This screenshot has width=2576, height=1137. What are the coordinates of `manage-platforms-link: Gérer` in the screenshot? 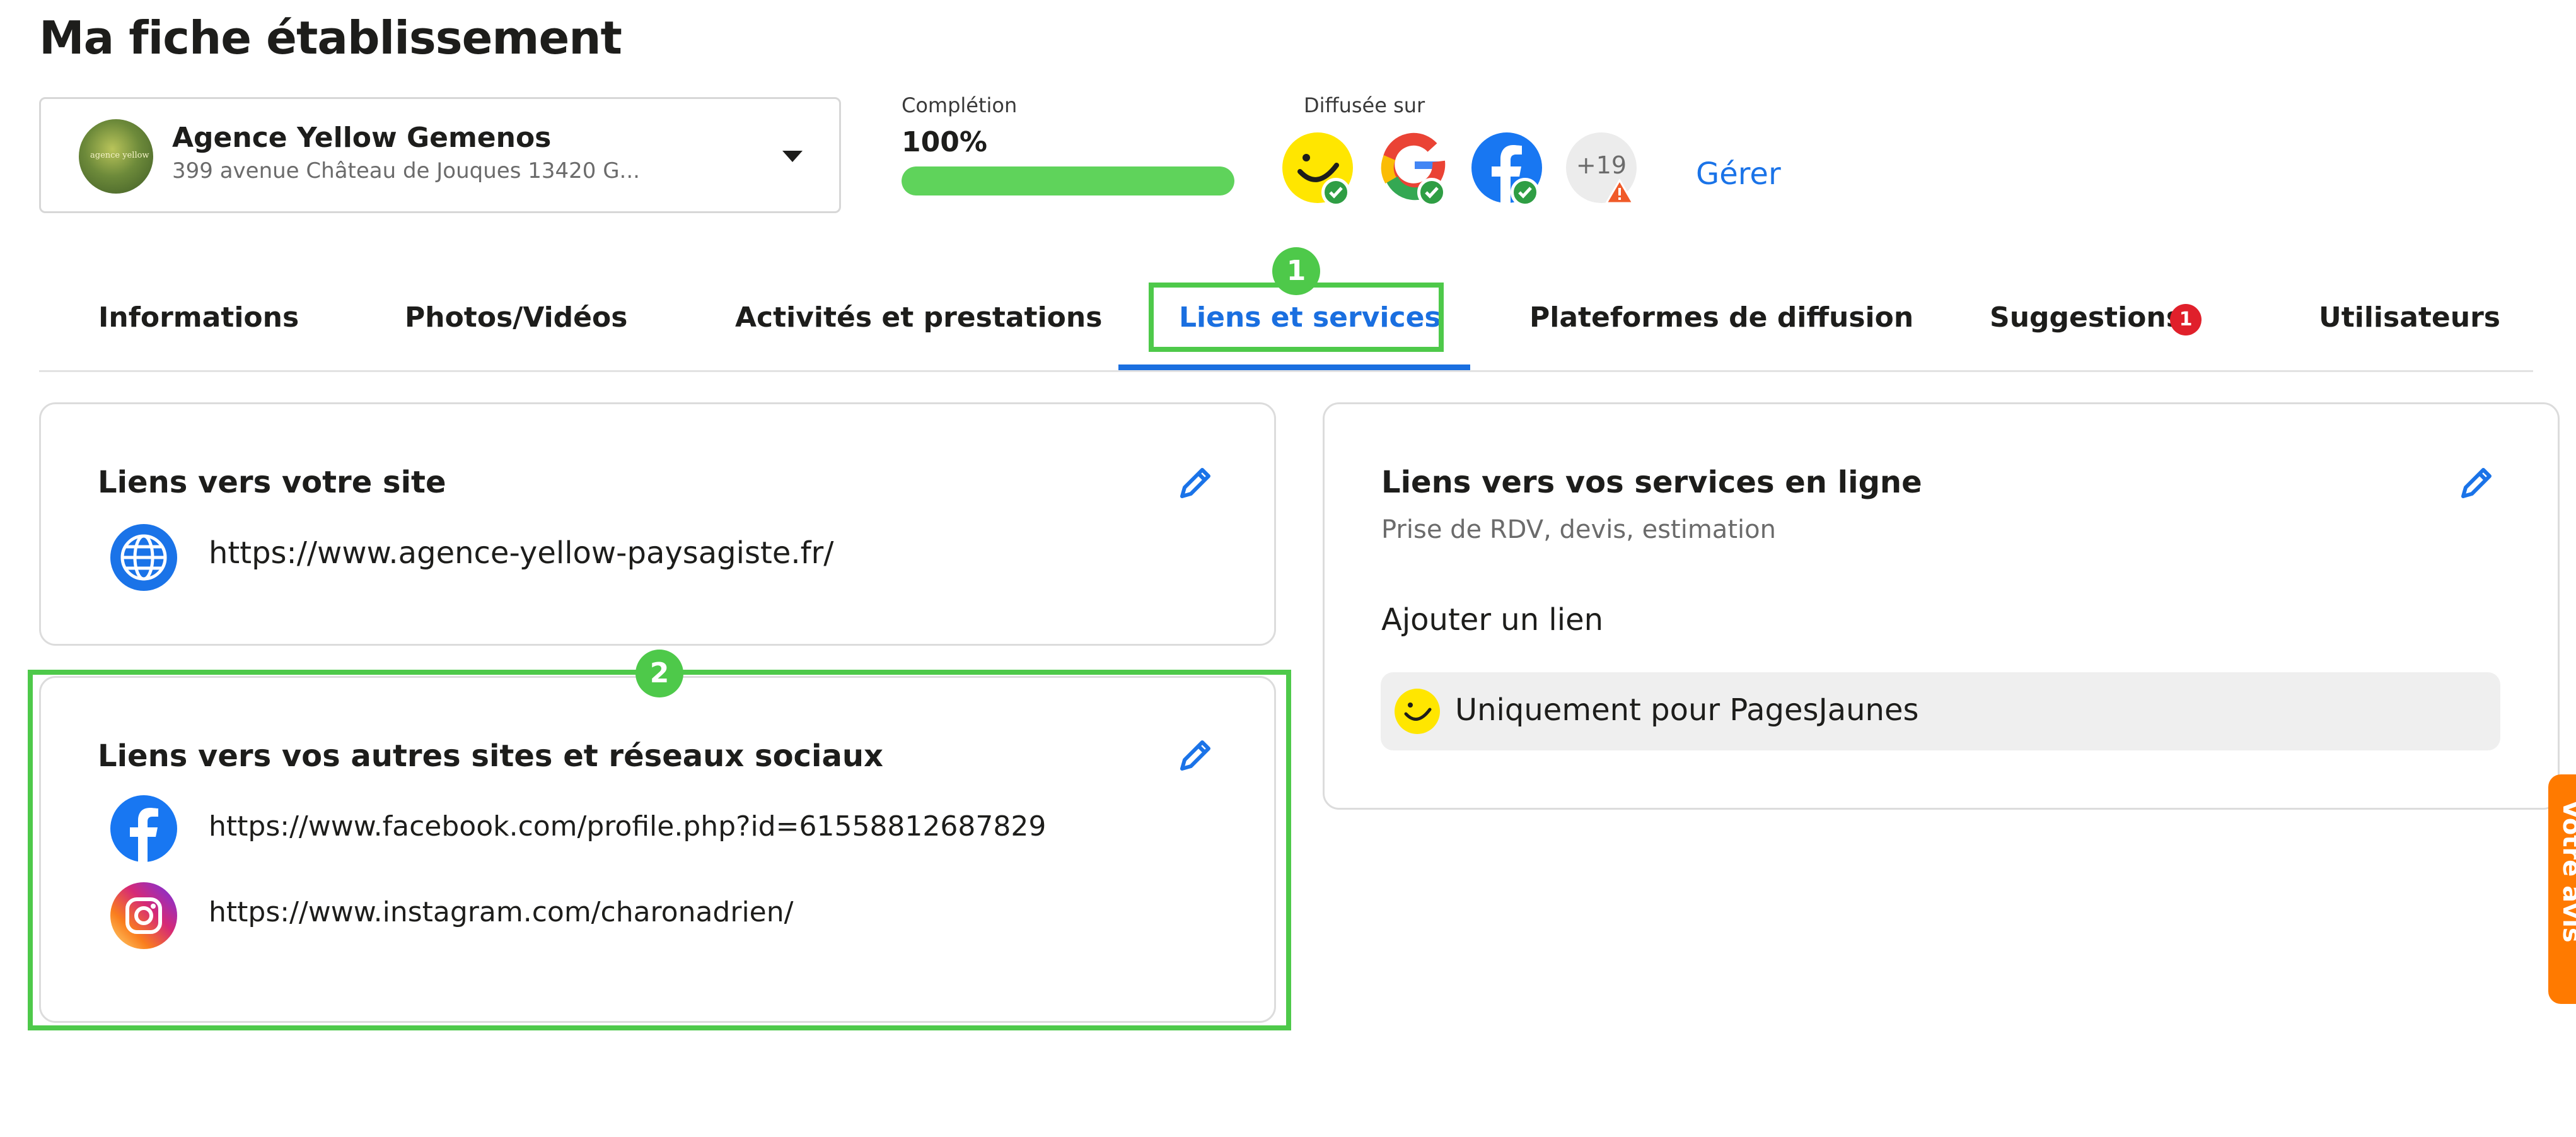 It's located at (1739, 174).